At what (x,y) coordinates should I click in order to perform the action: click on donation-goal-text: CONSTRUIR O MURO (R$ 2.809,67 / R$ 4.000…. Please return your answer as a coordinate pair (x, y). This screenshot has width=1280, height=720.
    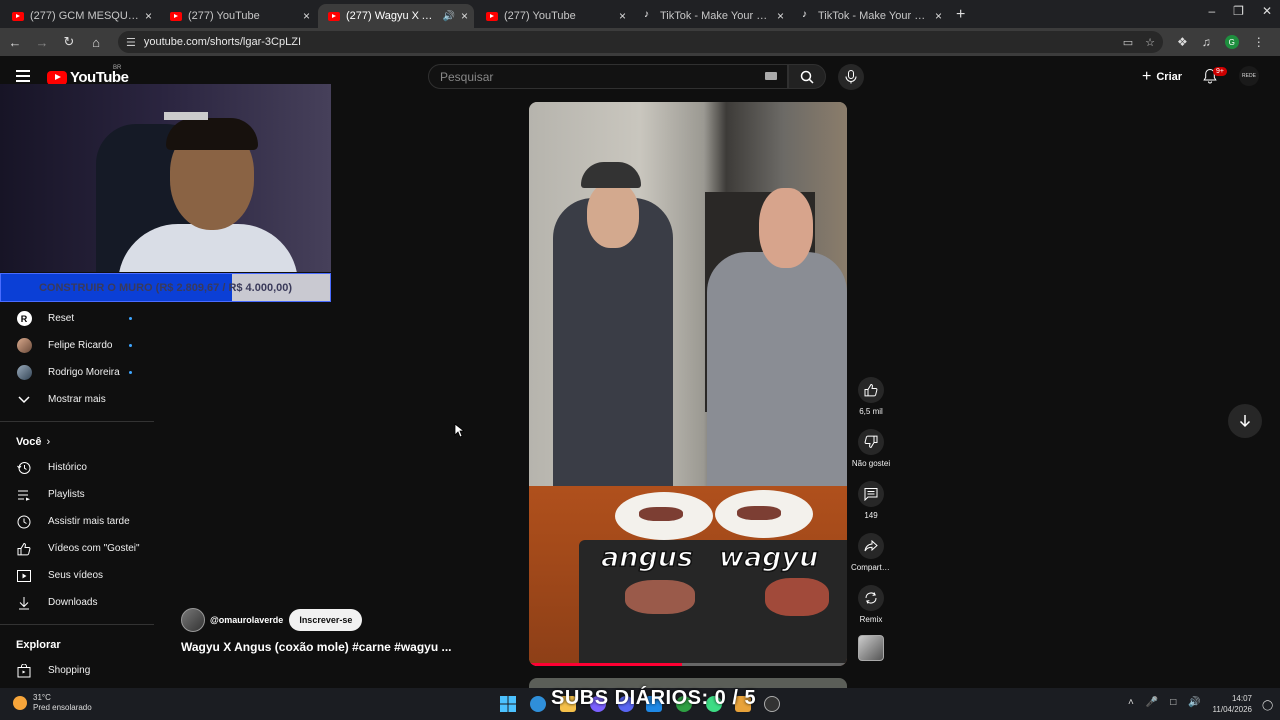
    Looking at the image, I should click on (165, 288).